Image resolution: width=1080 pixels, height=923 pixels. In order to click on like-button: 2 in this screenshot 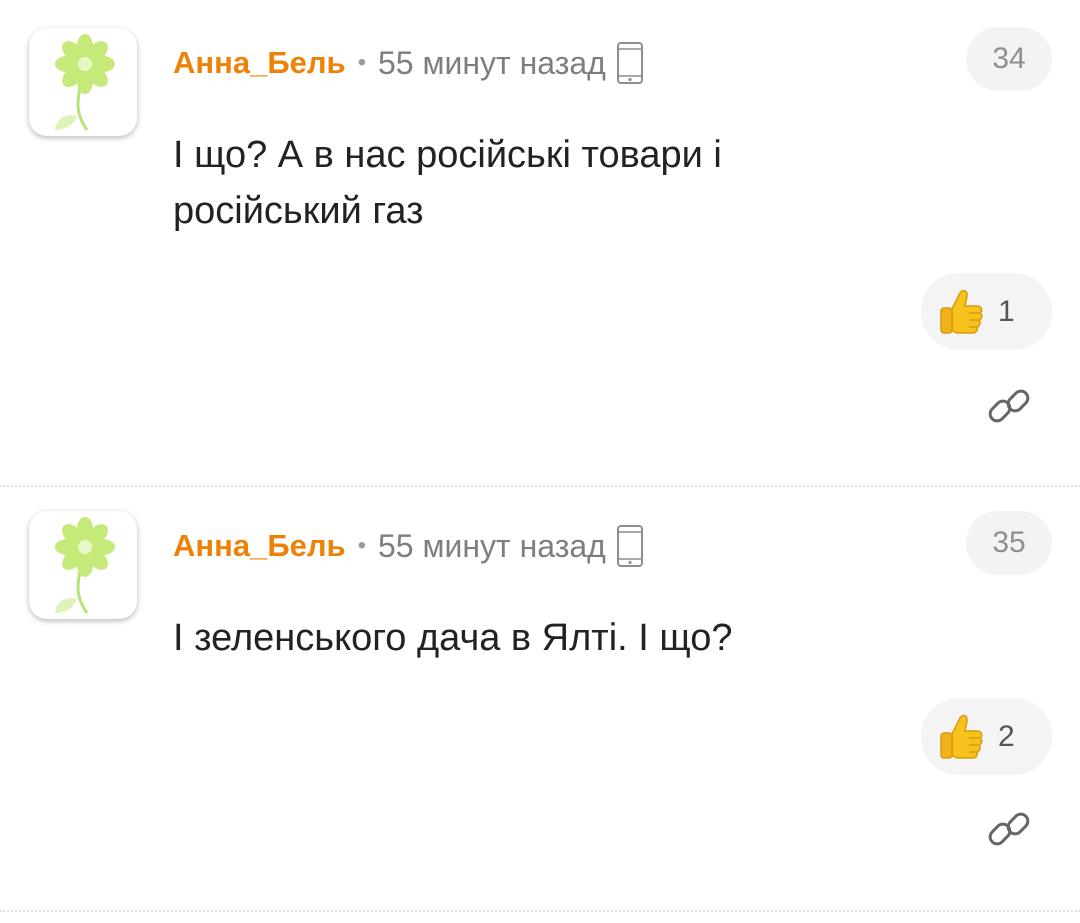, I will do `click(986, 736)`.